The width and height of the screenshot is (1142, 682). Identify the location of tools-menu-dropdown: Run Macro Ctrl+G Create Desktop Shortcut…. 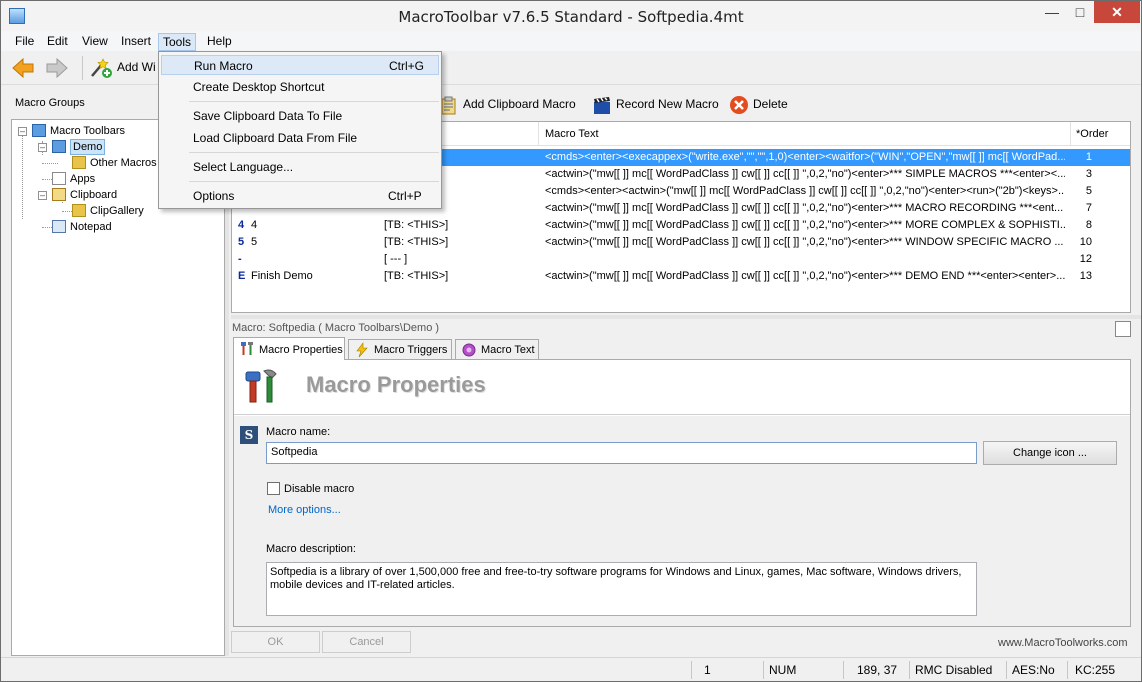
(300, 130).